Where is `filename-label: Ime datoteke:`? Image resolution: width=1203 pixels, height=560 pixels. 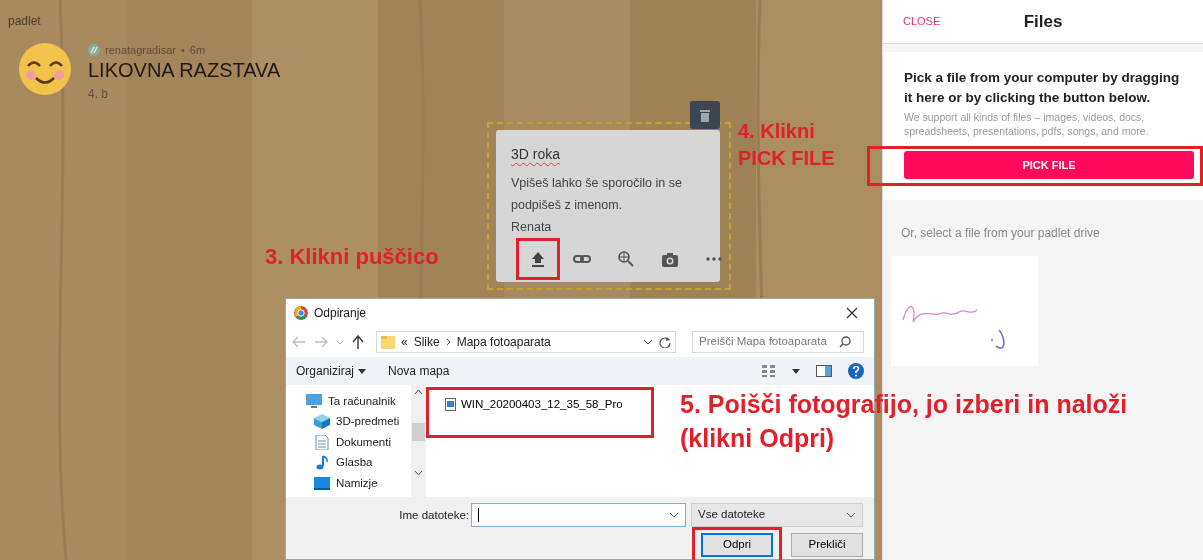 filename-label: Ime datoteke: is located at coordinates (433, 515).